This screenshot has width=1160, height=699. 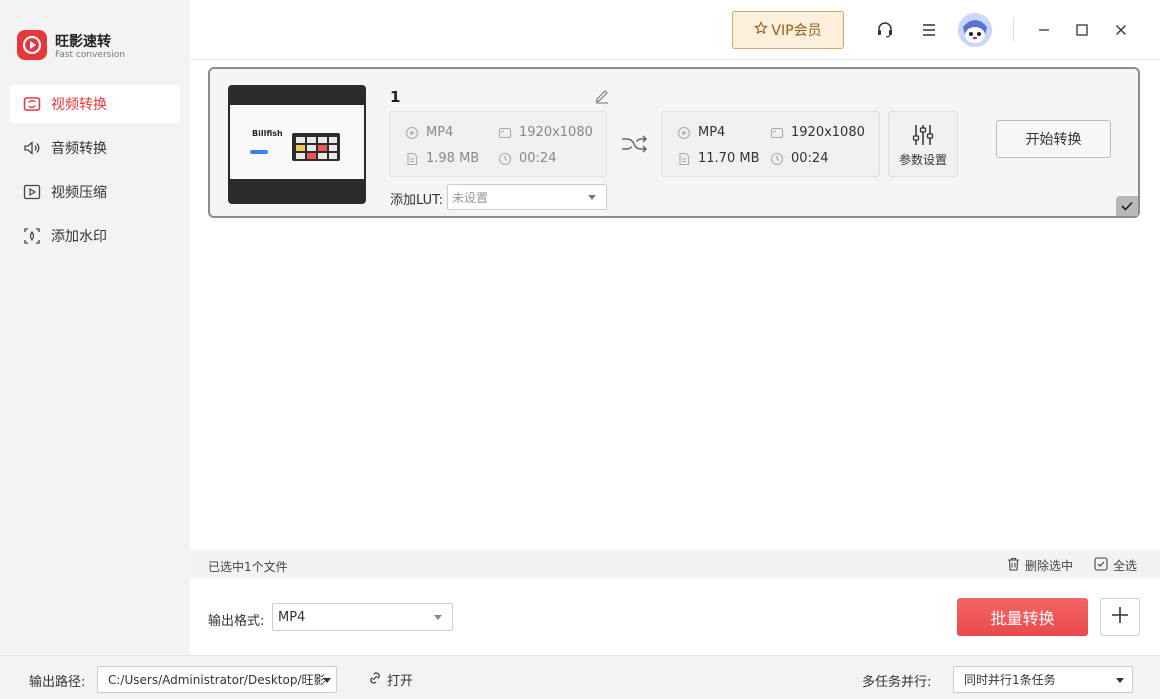 What do you see at coordinates (83, 42) in the screenshot?
I see `app-name: 旺影速转` at bounding box center [83, 42].